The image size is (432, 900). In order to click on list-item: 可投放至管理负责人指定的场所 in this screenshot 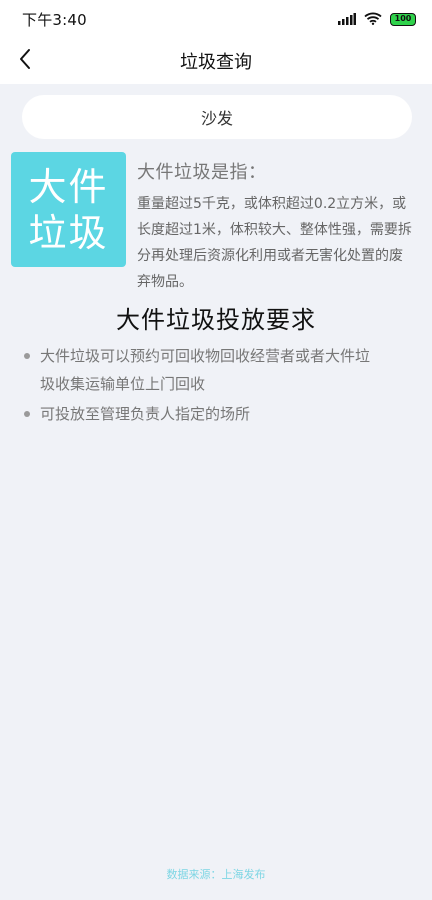, I will do `click(204, 414)`.